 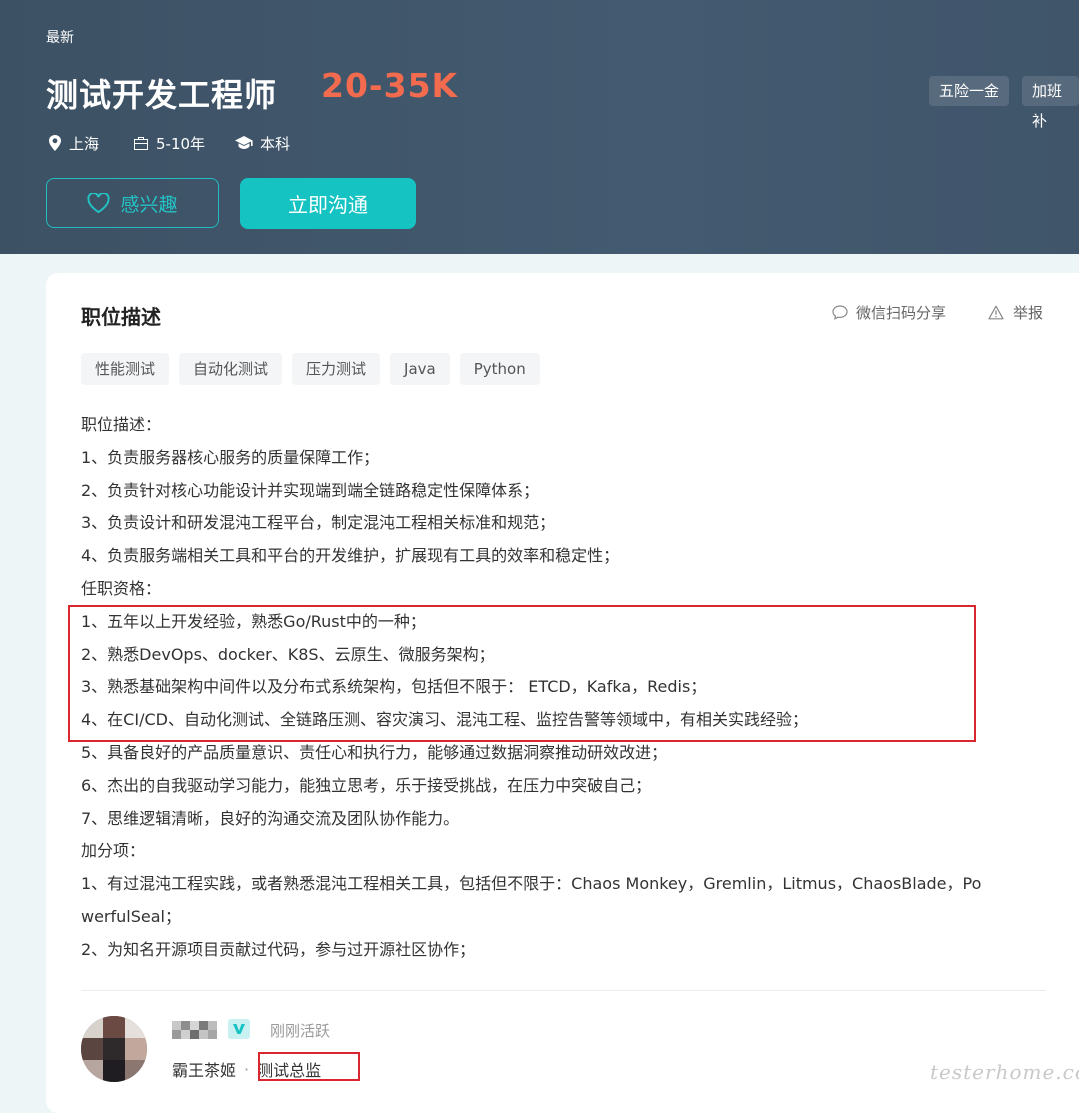 I want to click on report-button: 举报, so click(x=1015, y=312).